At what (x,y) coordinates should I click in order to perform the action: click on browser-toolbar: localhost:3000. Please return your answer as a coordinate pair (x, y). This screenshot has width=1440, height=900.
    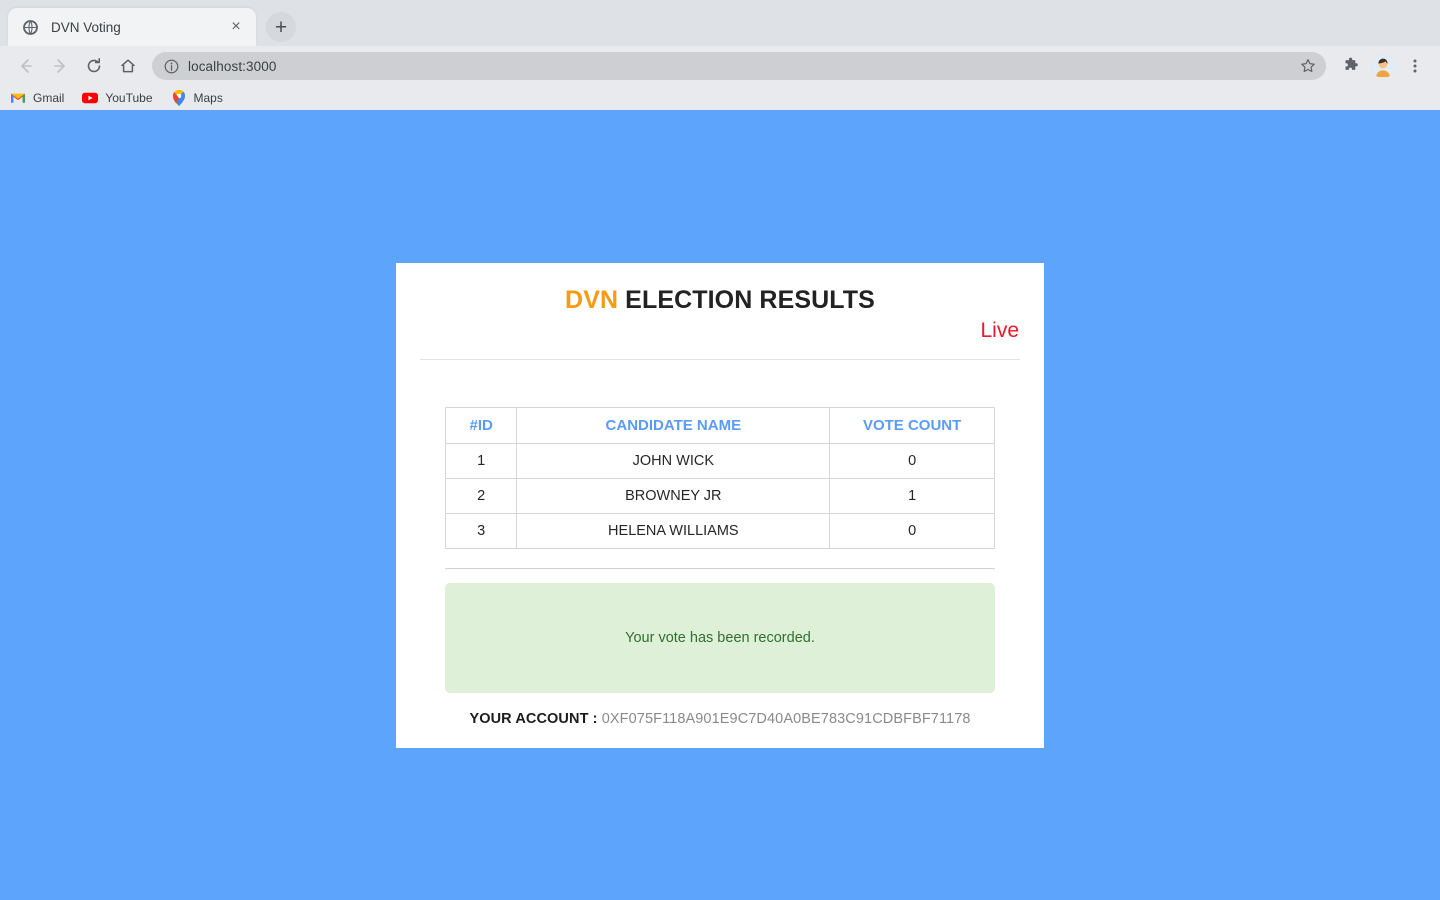
    Looking at the image, I should click on (720, 66).